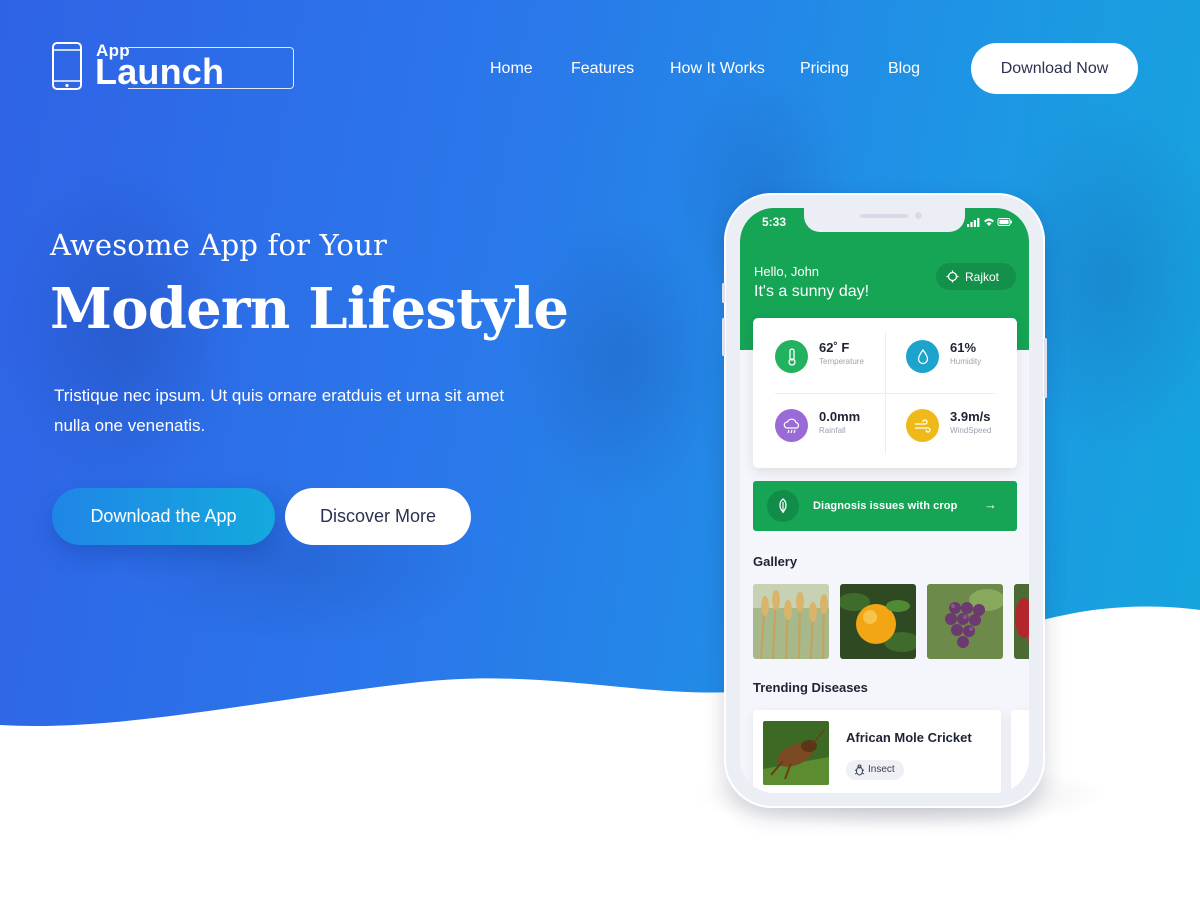  Describe the element at coordinates (841, 361) in the screenshot. I see `temperature-label: Temperature` at that location.